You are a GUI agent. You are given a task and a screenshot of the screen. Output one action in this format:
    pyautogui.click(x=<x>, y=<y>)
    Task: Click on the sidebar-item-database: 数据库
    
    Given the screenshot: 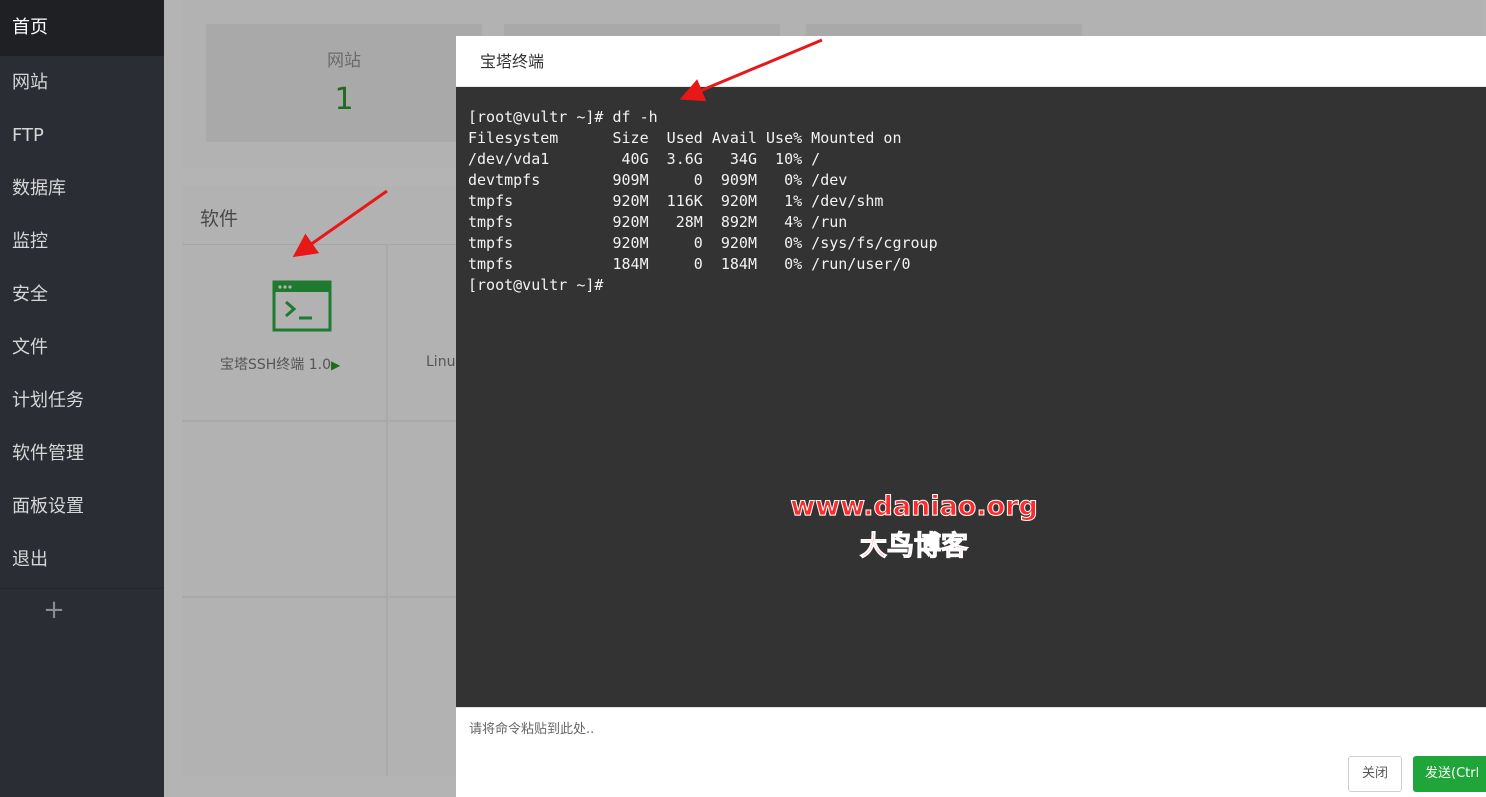 What is the action you would take?
    pyautogui.click(x=82, y=188)
    